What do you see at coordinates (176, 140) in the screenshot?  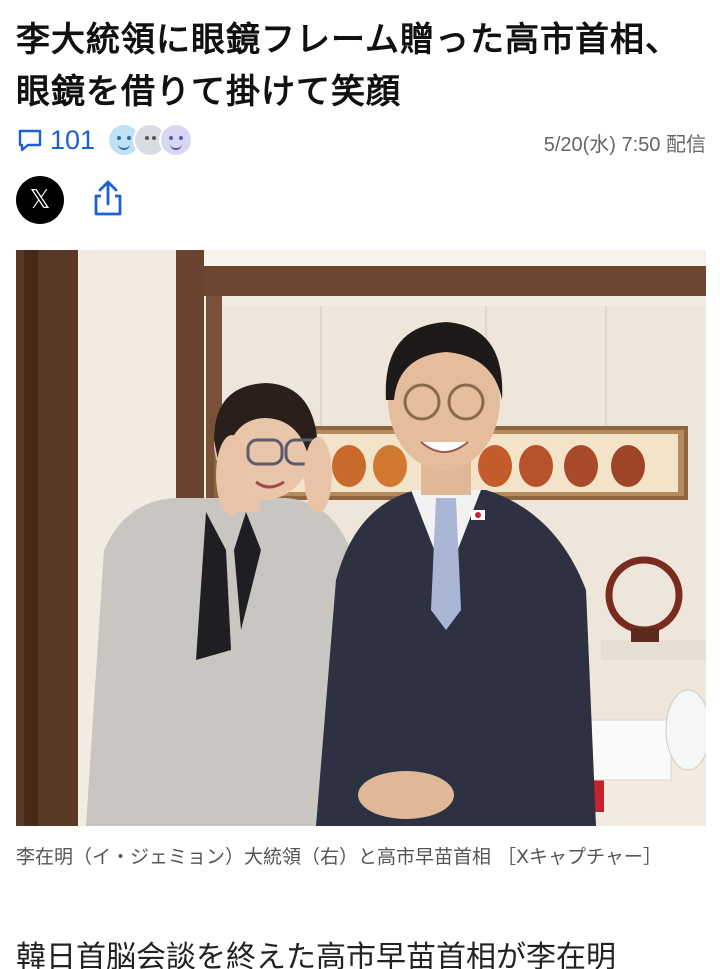 I see `reaction-face-icon` at bounding box center [176, 140].